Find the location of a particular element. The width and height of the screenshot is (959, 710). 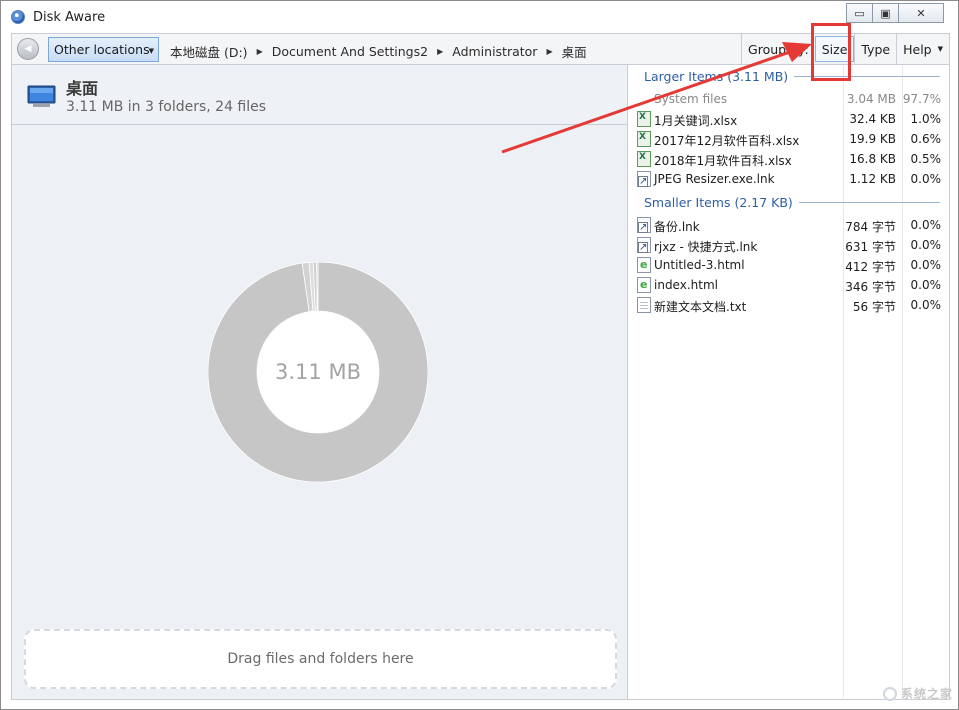

window-title: Disk Aware is located at coordinates (69, 17).